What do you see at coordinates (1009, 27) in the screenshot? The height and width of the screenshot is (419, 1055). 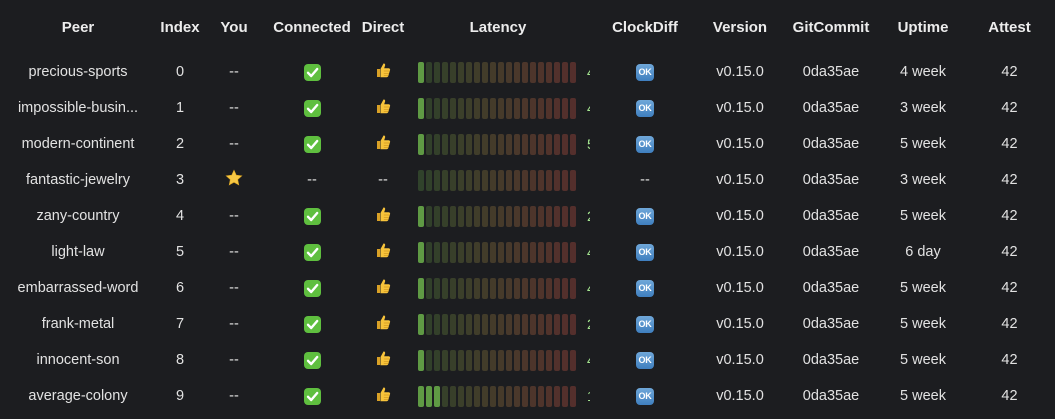 I see `column-header-attest: Attest` at bounding box center [1009, 27].